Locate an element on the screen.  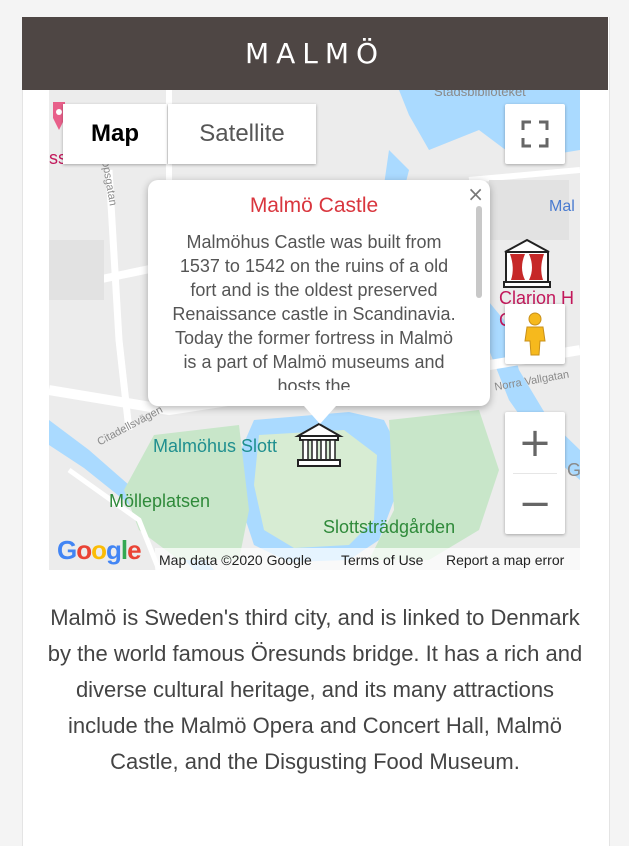
castle-marker-icon is located at coordinates (319, 446).